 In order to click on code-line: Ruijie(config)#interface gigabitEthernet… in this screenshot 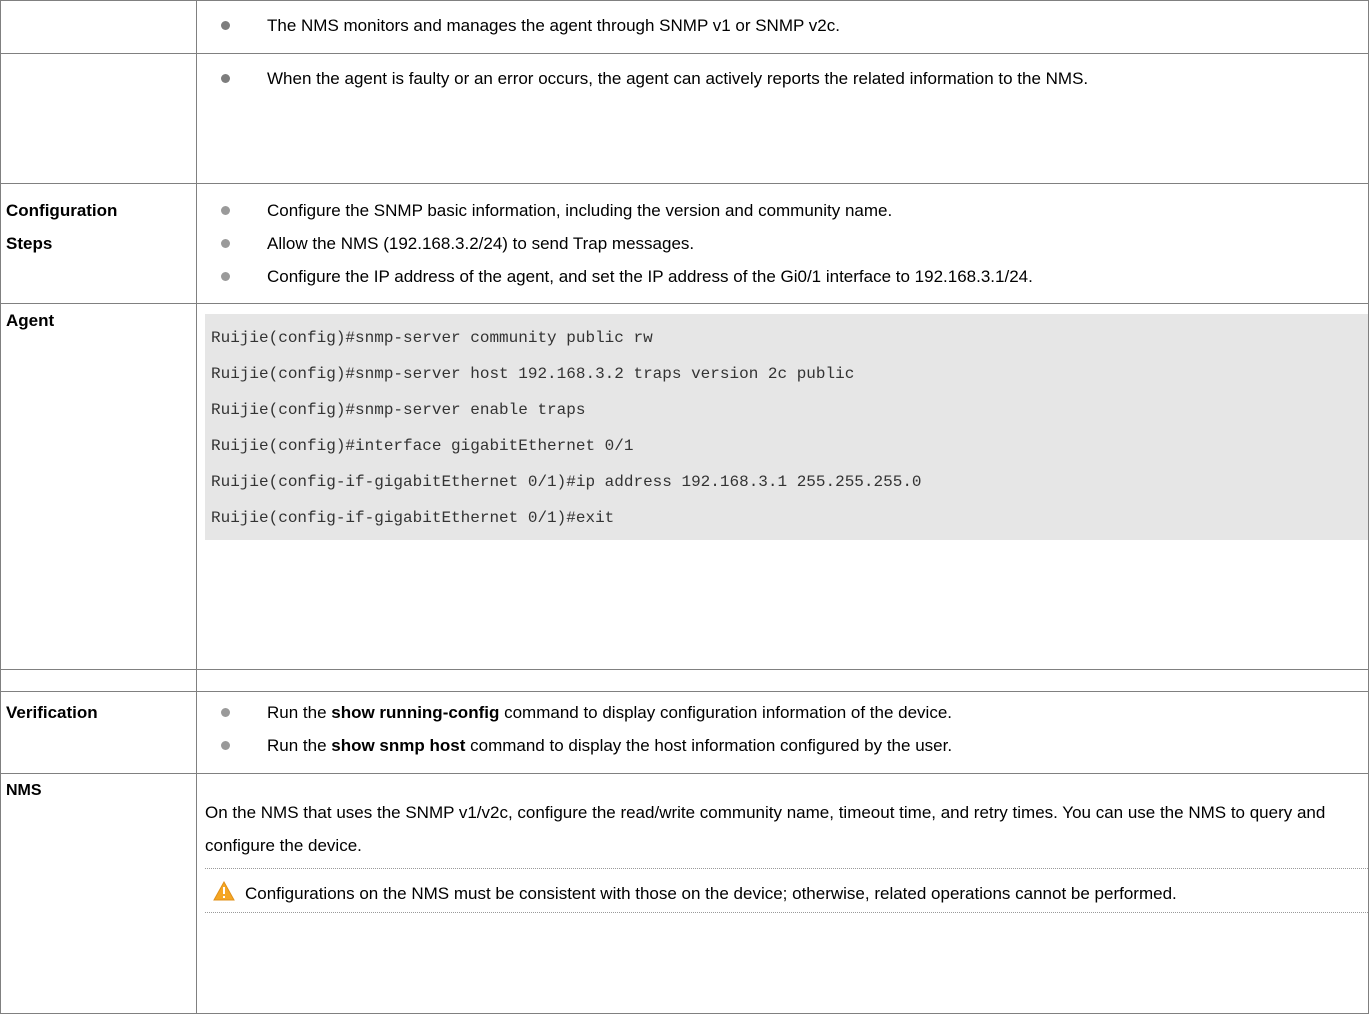, I will do `click(422, 446)`.